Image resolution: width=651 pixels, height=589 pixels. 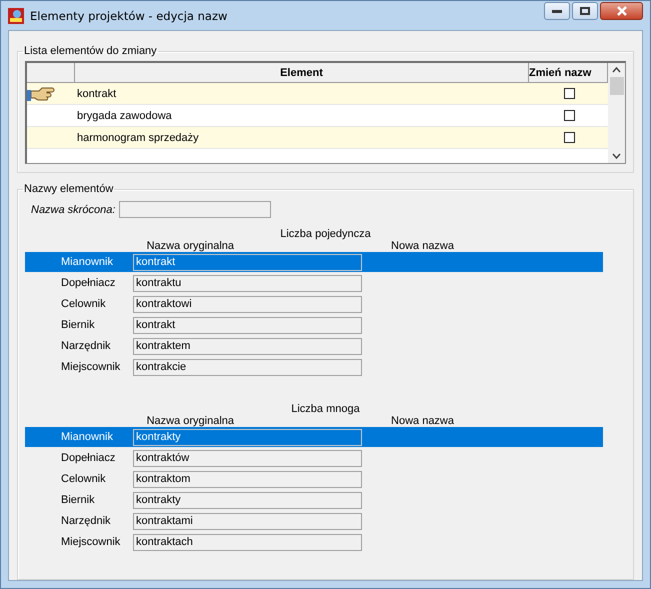 I want to click on case-row: Mianownik kontrakty, so click(x=314, y=437).